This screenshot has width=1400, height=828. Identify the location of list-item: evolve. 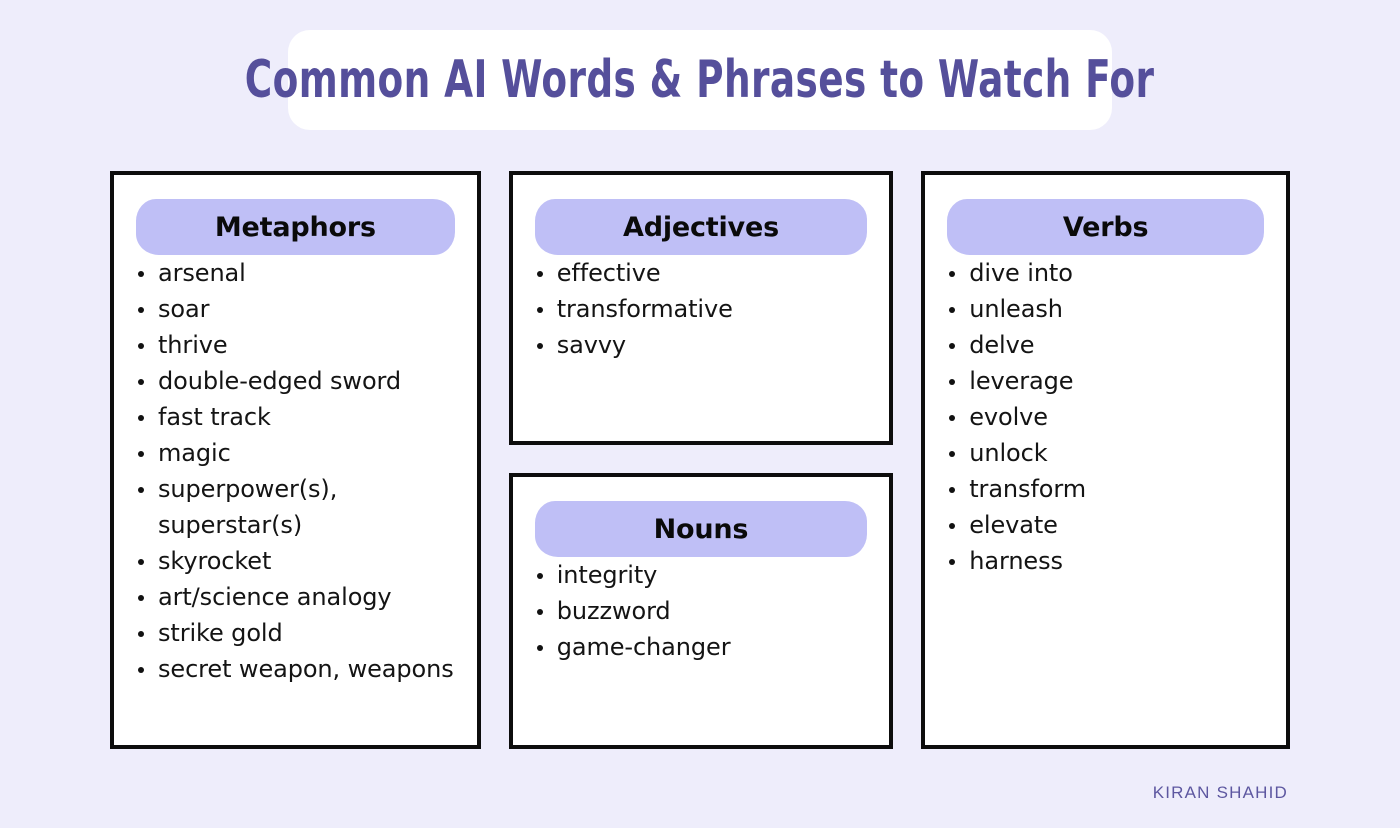
(1105, 417).